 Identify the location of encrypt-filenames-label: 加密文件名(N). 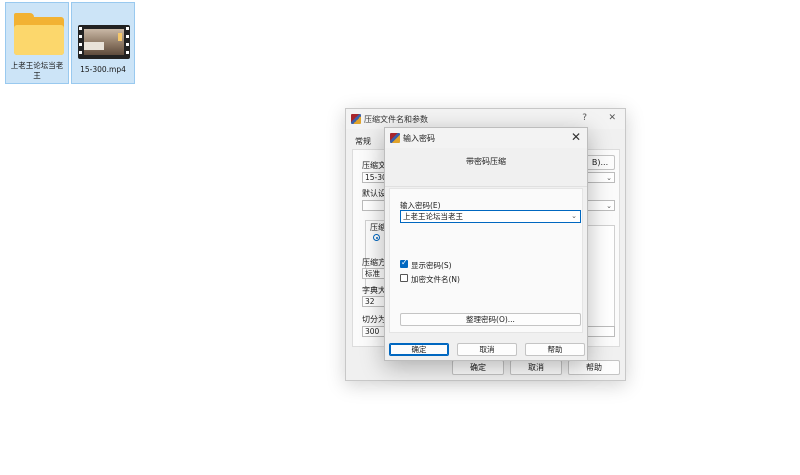
(435, 279).